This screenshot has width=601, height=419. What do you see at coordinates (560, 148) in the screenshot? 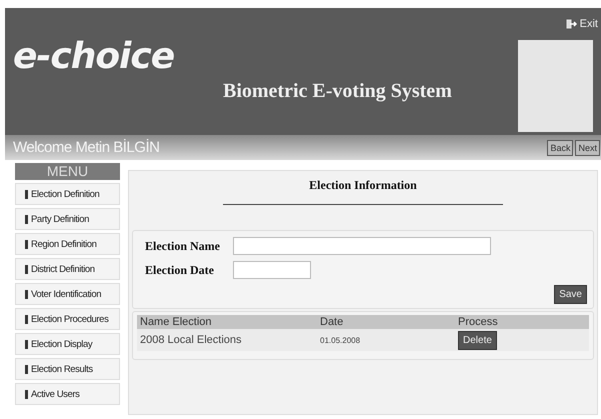
I see `nav-button: Back` at bounding box center [560, 148].